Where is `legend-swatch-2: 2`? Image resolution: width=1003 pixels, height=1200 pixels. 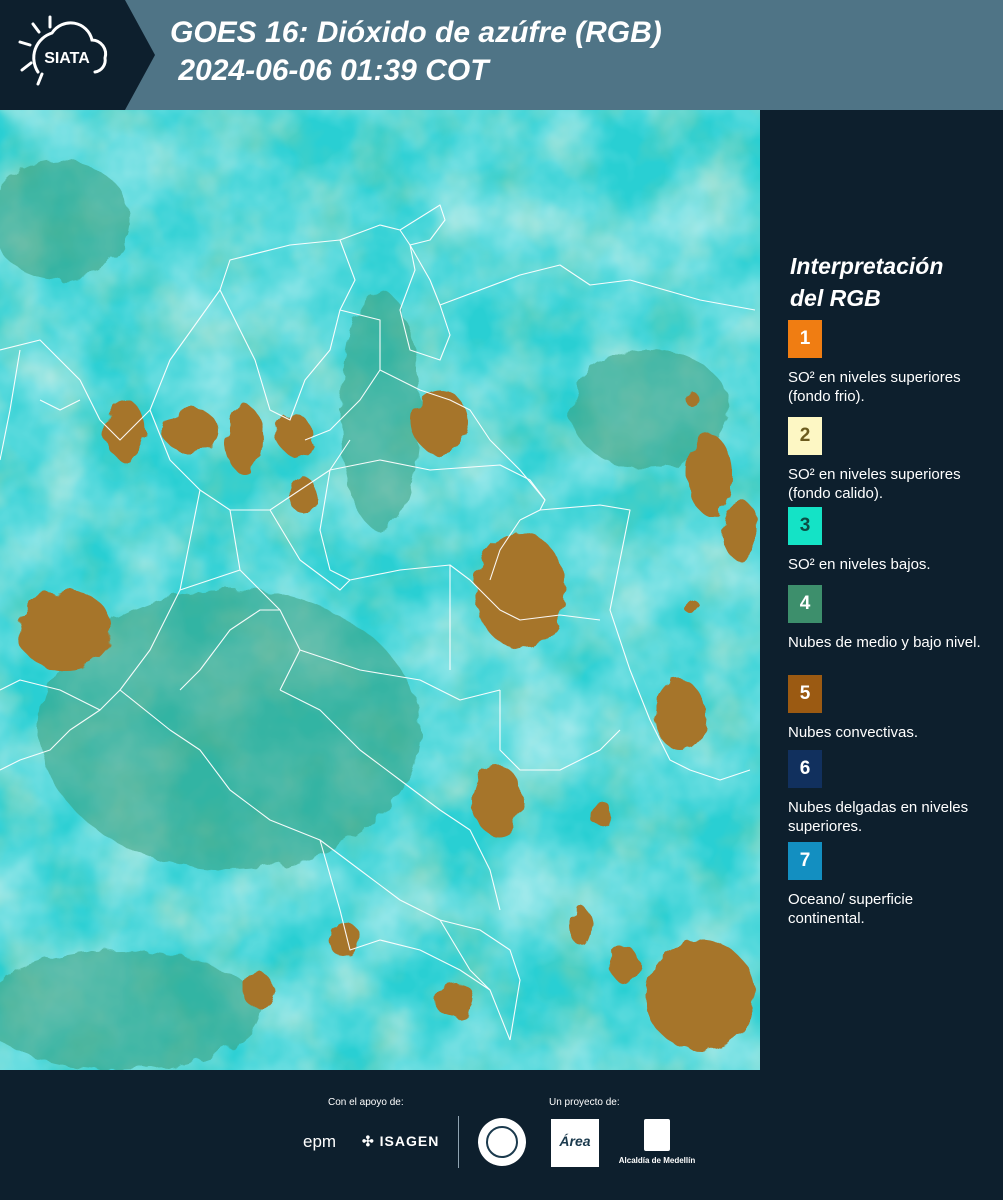 legend-swatch-2: 2 is located at coordinates (805, 436).